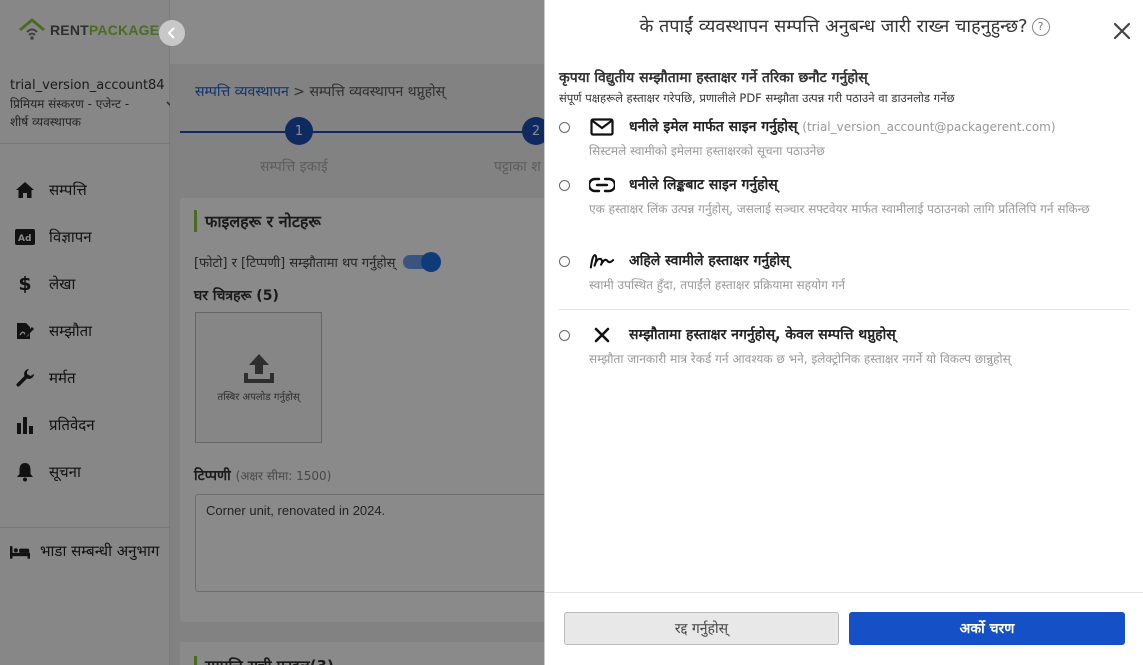 This screenshot has height=665, width=1143. What do you see at coordinates (564, 261) in the screenshot?
I see `radio-sign-now` at bounding box center [564, 261].